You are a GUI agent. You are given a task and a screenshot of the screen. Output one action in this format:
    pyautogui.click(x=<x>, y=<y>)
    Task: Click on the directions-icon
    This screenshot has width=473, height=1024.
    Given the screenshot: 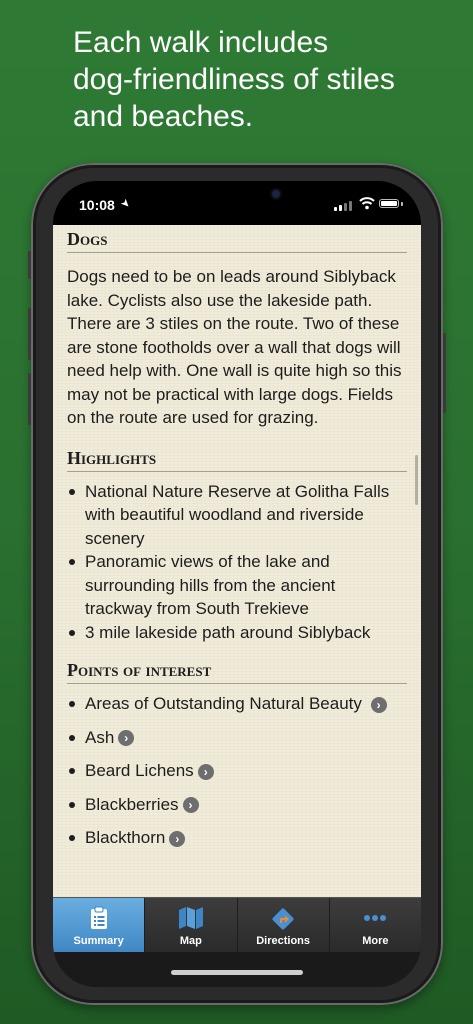 What is the action you would take?
    pyautogui.click(x=283, y=919)
    